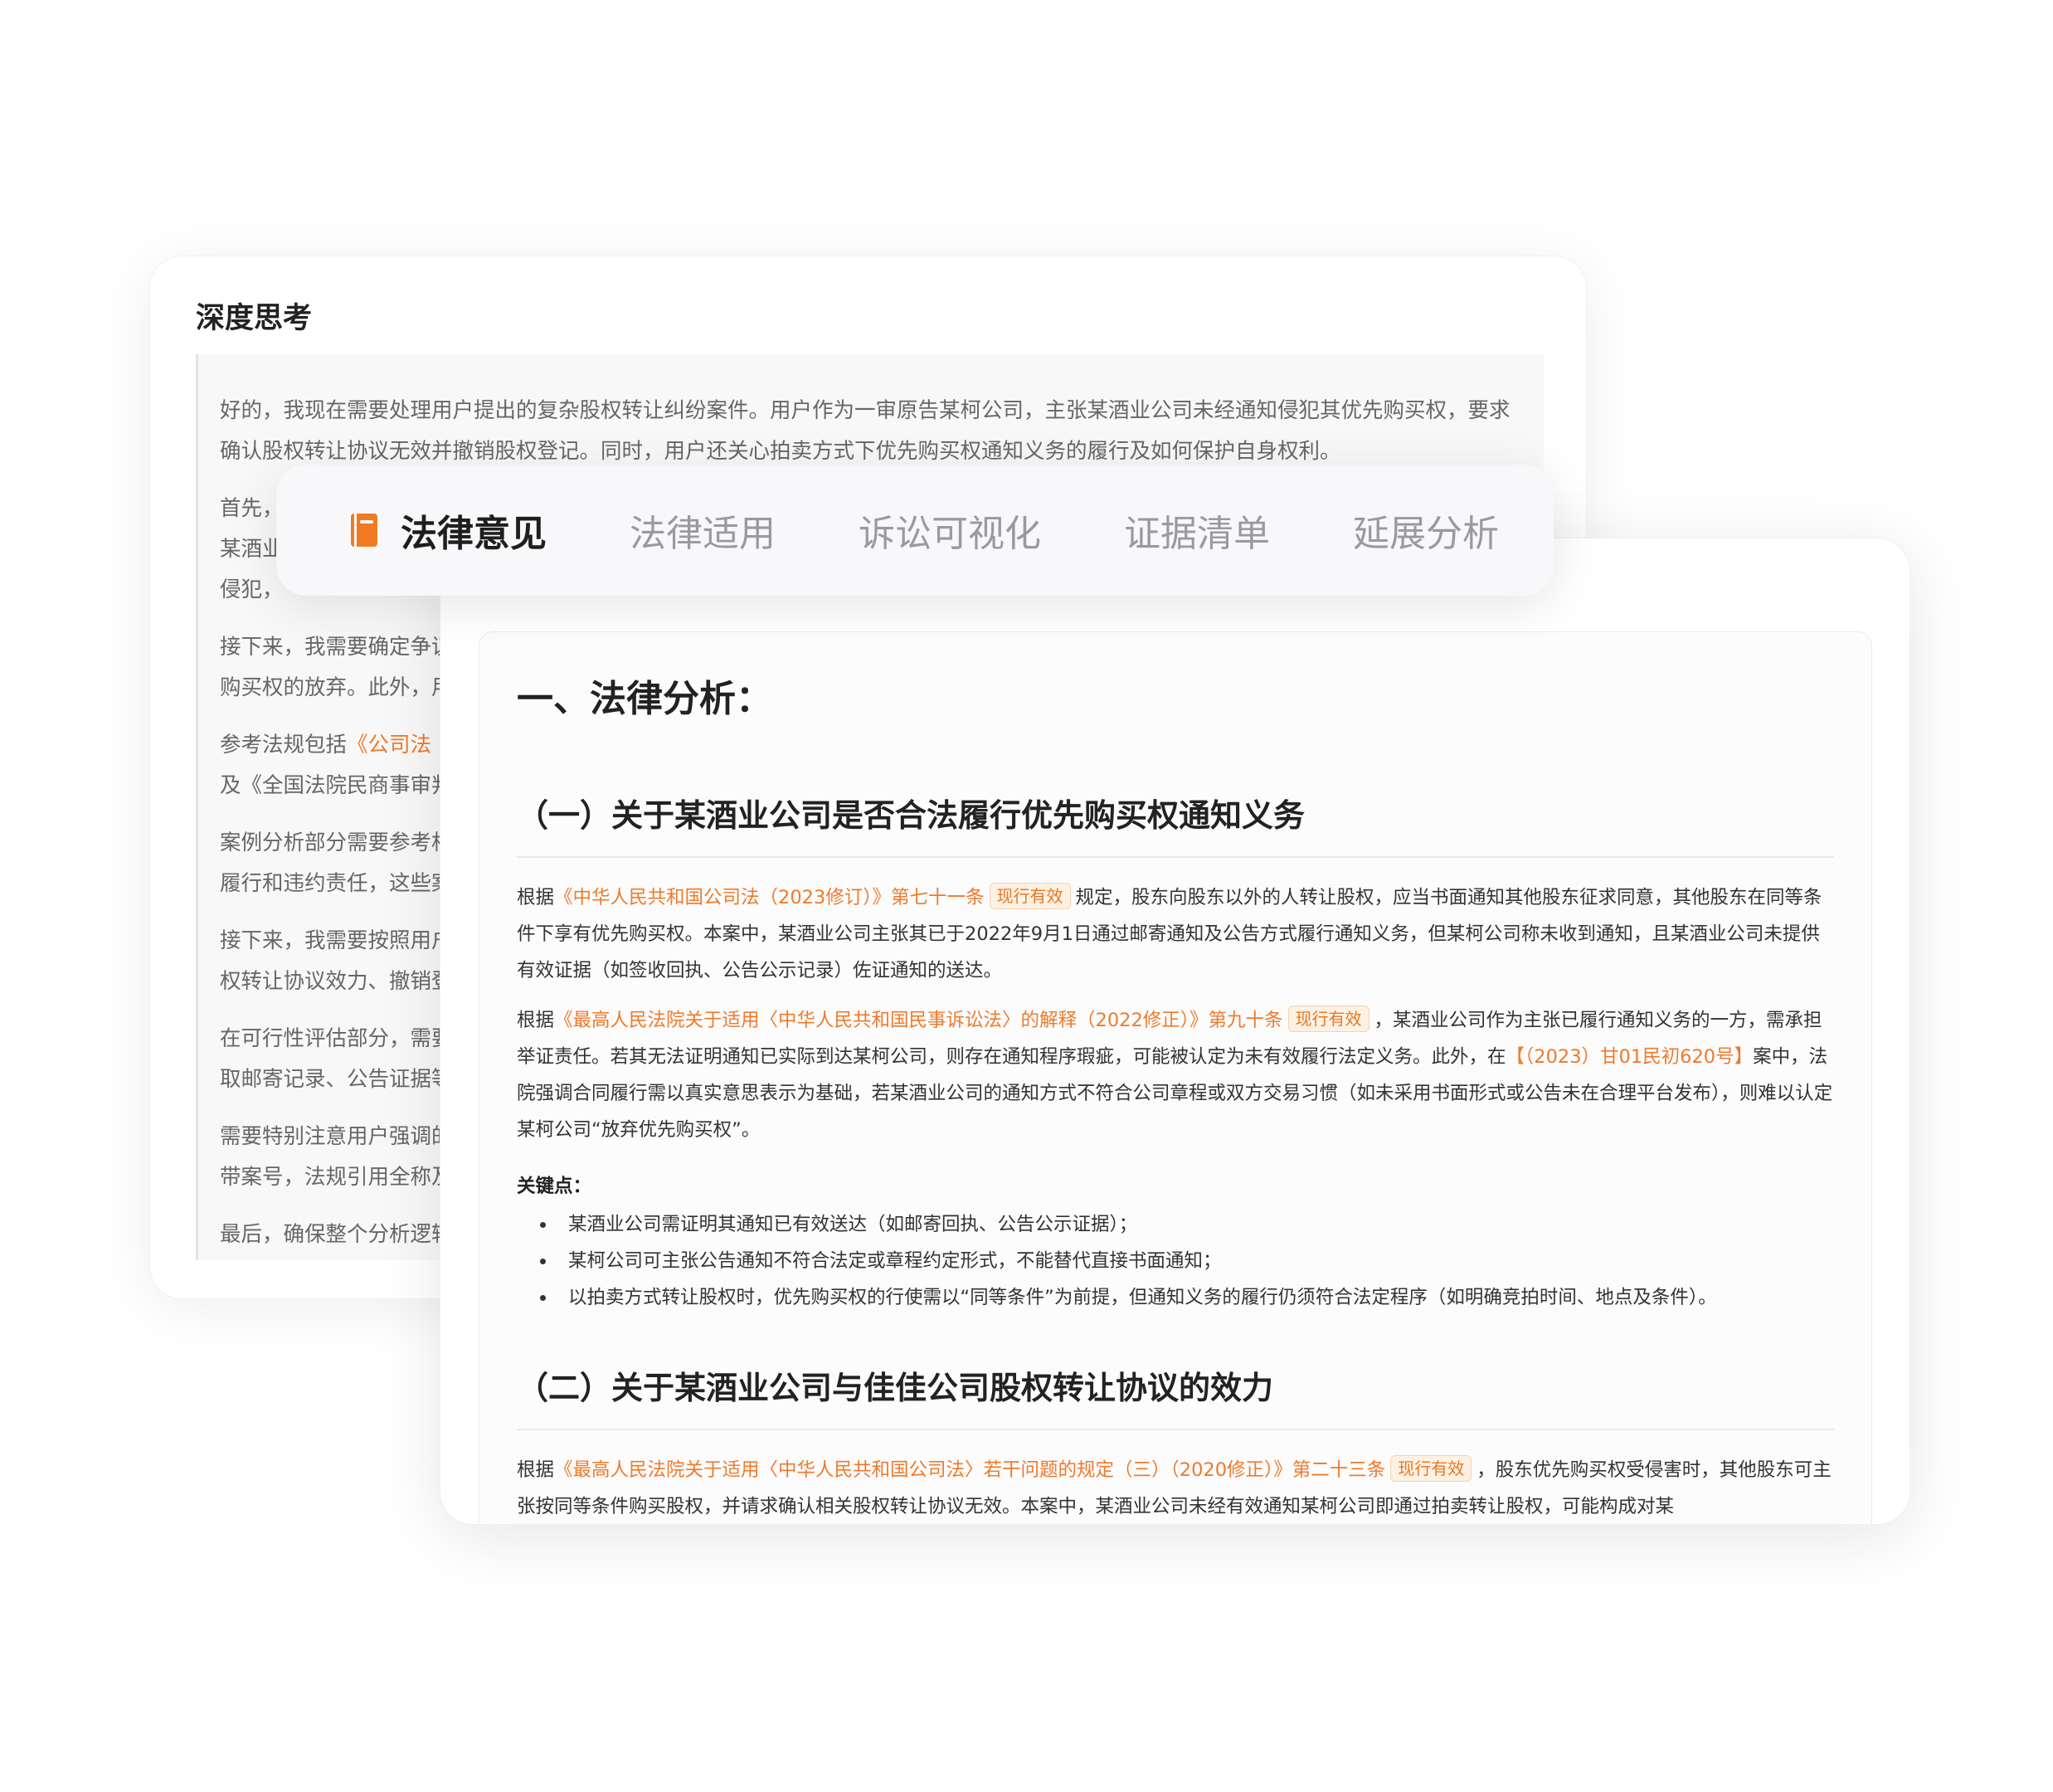 This screenshot has height=1792, width=2053. Describe the element at coordinates (1175, 824) in the screenshot. I see `section-1-title: （一）关于某酒业公司是否合法履行优先购买权通知义务` at that location.